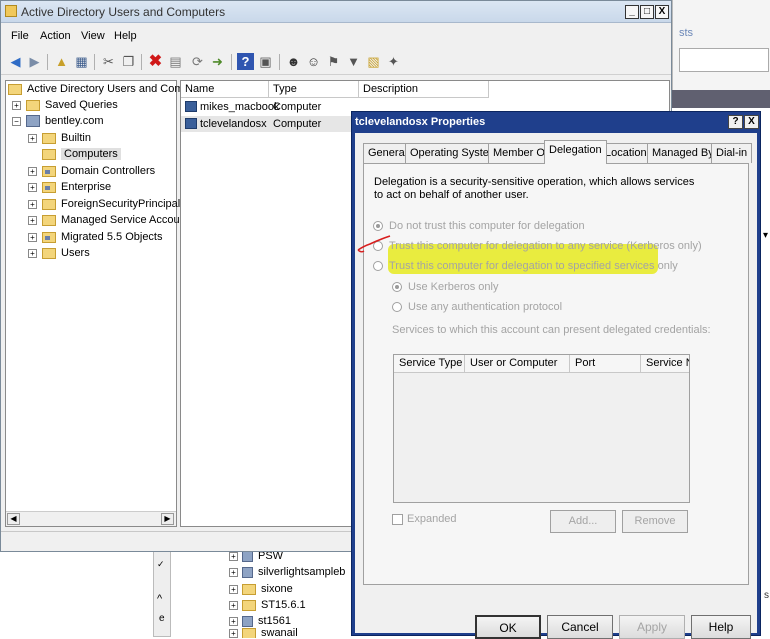 The height and width of the screenshot is (639, 770). I want to click on tree-item-builtin: + Builtin, so click(59, 138).